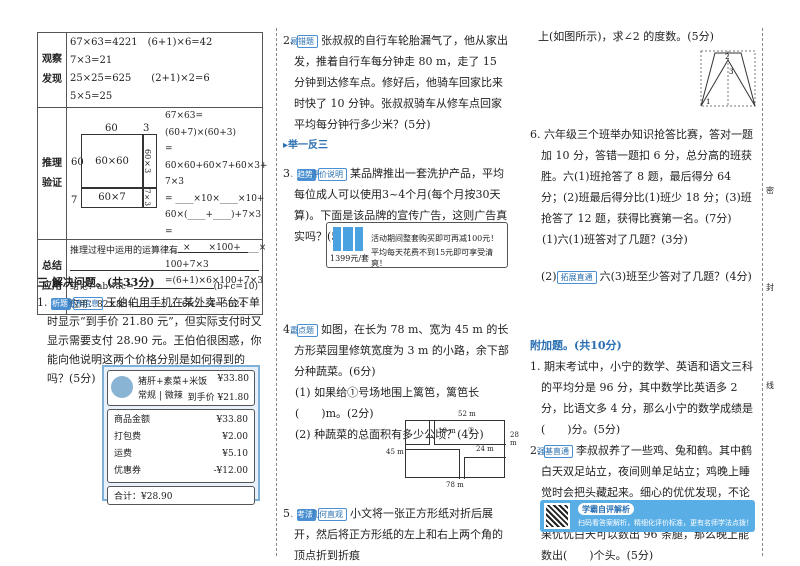 The image size is (800, 566). I want to click on product-bottles-icon, so click(348, 239).